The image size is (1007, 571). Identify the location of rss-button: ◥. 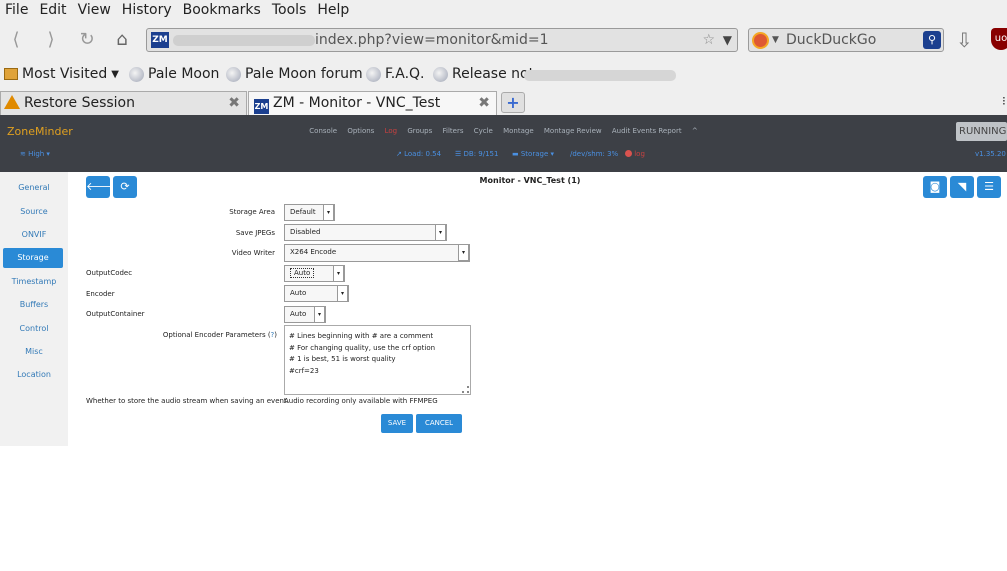
(962, 187).